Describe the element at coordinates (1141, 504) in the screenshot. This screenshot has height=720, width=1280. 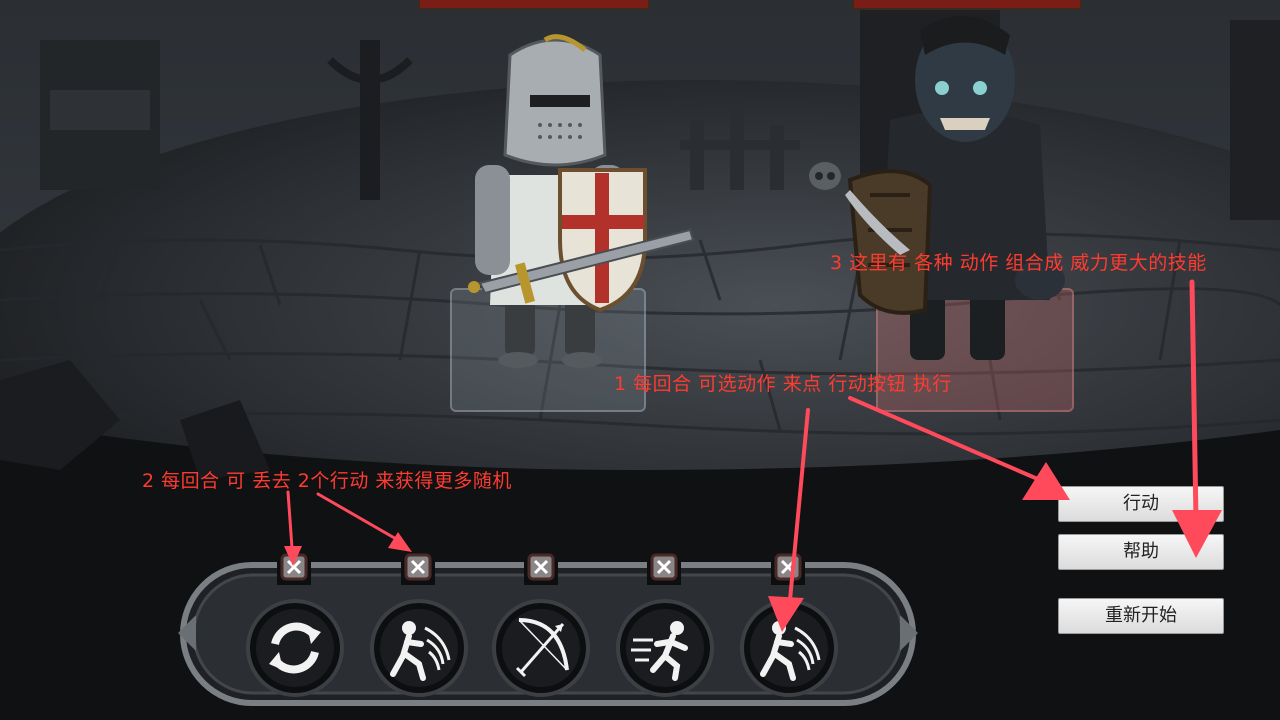
I see `act-button: 行动` at that location.